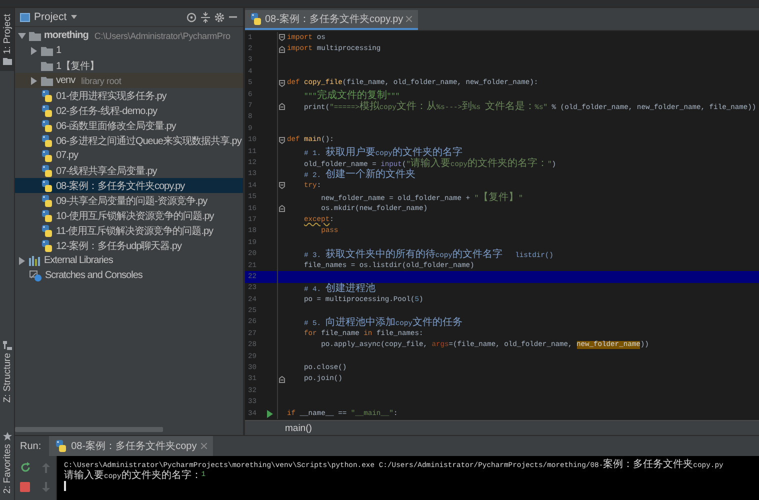 This screenshot has height=500, width=759. I want to click on star-icon, so click(7, 437).